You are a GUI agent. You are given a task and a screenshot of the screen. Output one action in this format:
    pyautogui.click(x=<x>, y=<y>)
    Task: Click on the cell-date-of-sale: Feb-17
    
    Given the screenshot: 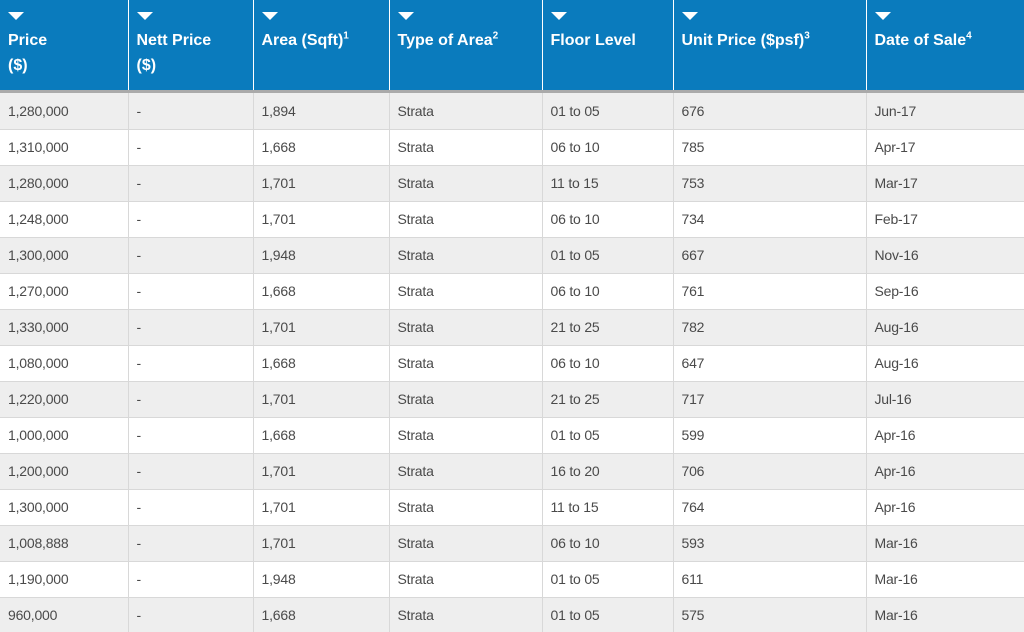 What is the action you would take?
    pyautogui.click(x=945, y=219)
    